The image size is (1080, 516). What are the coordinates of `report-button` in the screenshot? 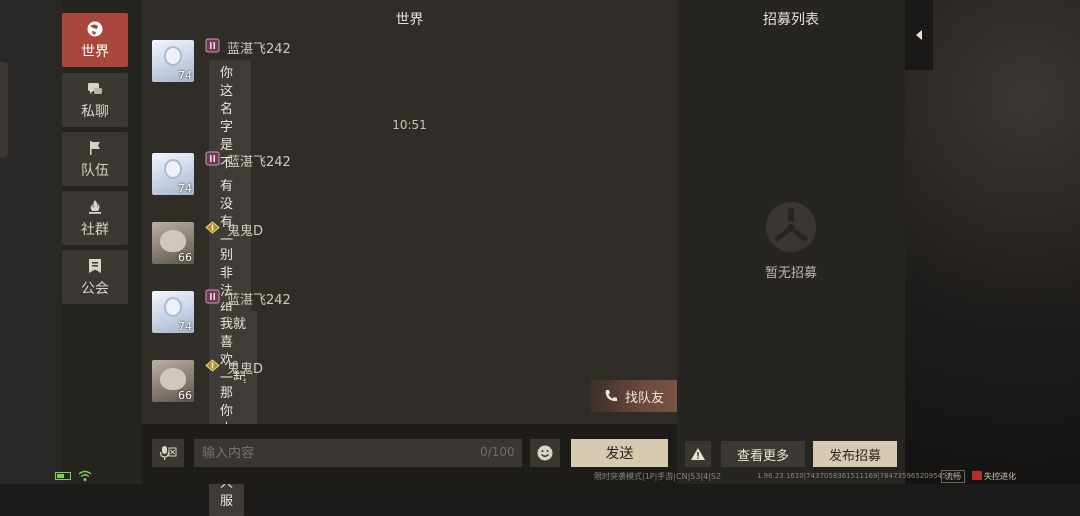 It's located at (698, 454).